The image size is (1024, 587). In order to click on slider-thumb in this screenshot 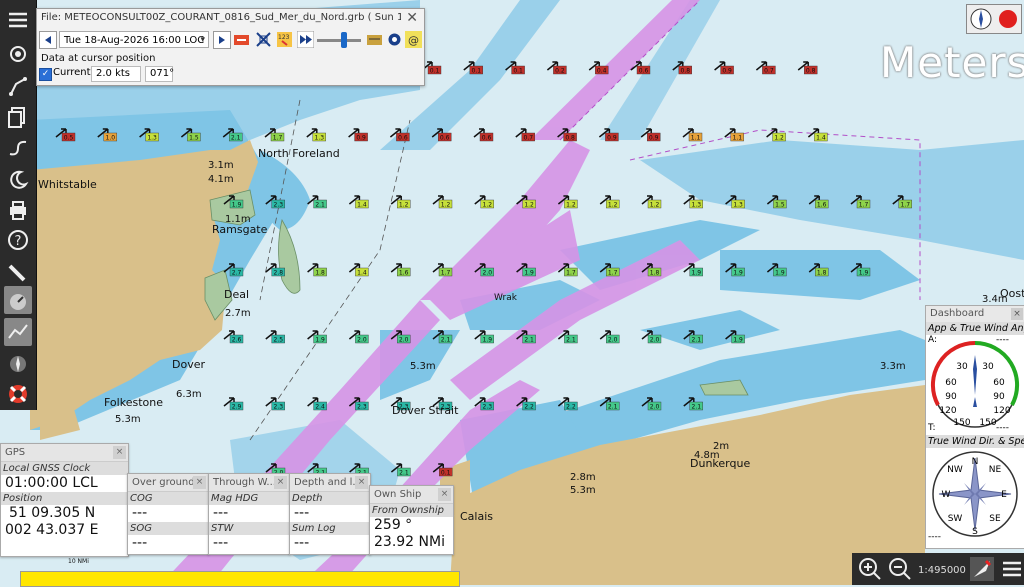, I will do `click(344, 40)`.